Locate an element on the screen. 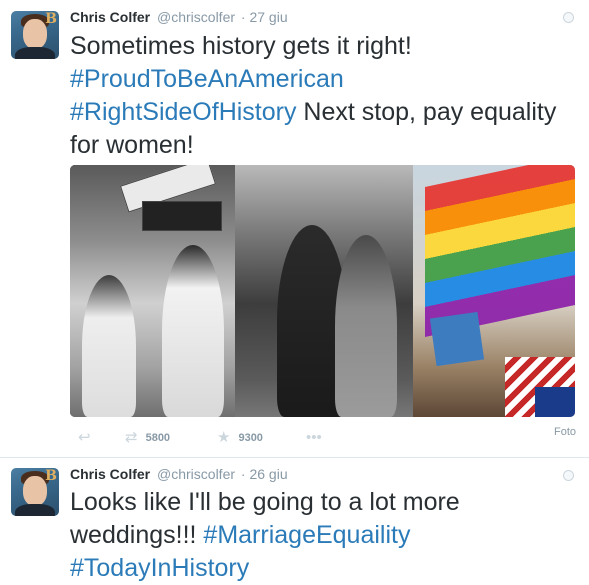 The image size is (589, 585). retweet-button: ⇄ 5800 is located at coordinates (147, 438).